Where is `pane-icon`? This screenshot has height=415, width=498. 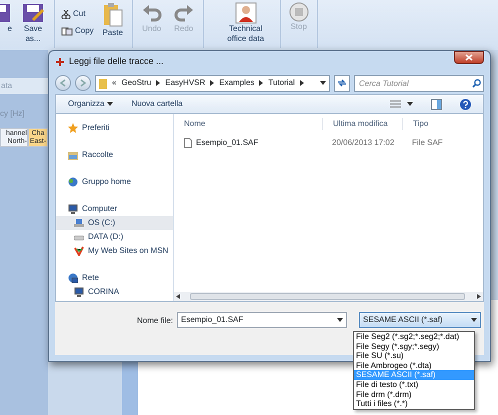 pane-icon is located at coordinates (436, 104).